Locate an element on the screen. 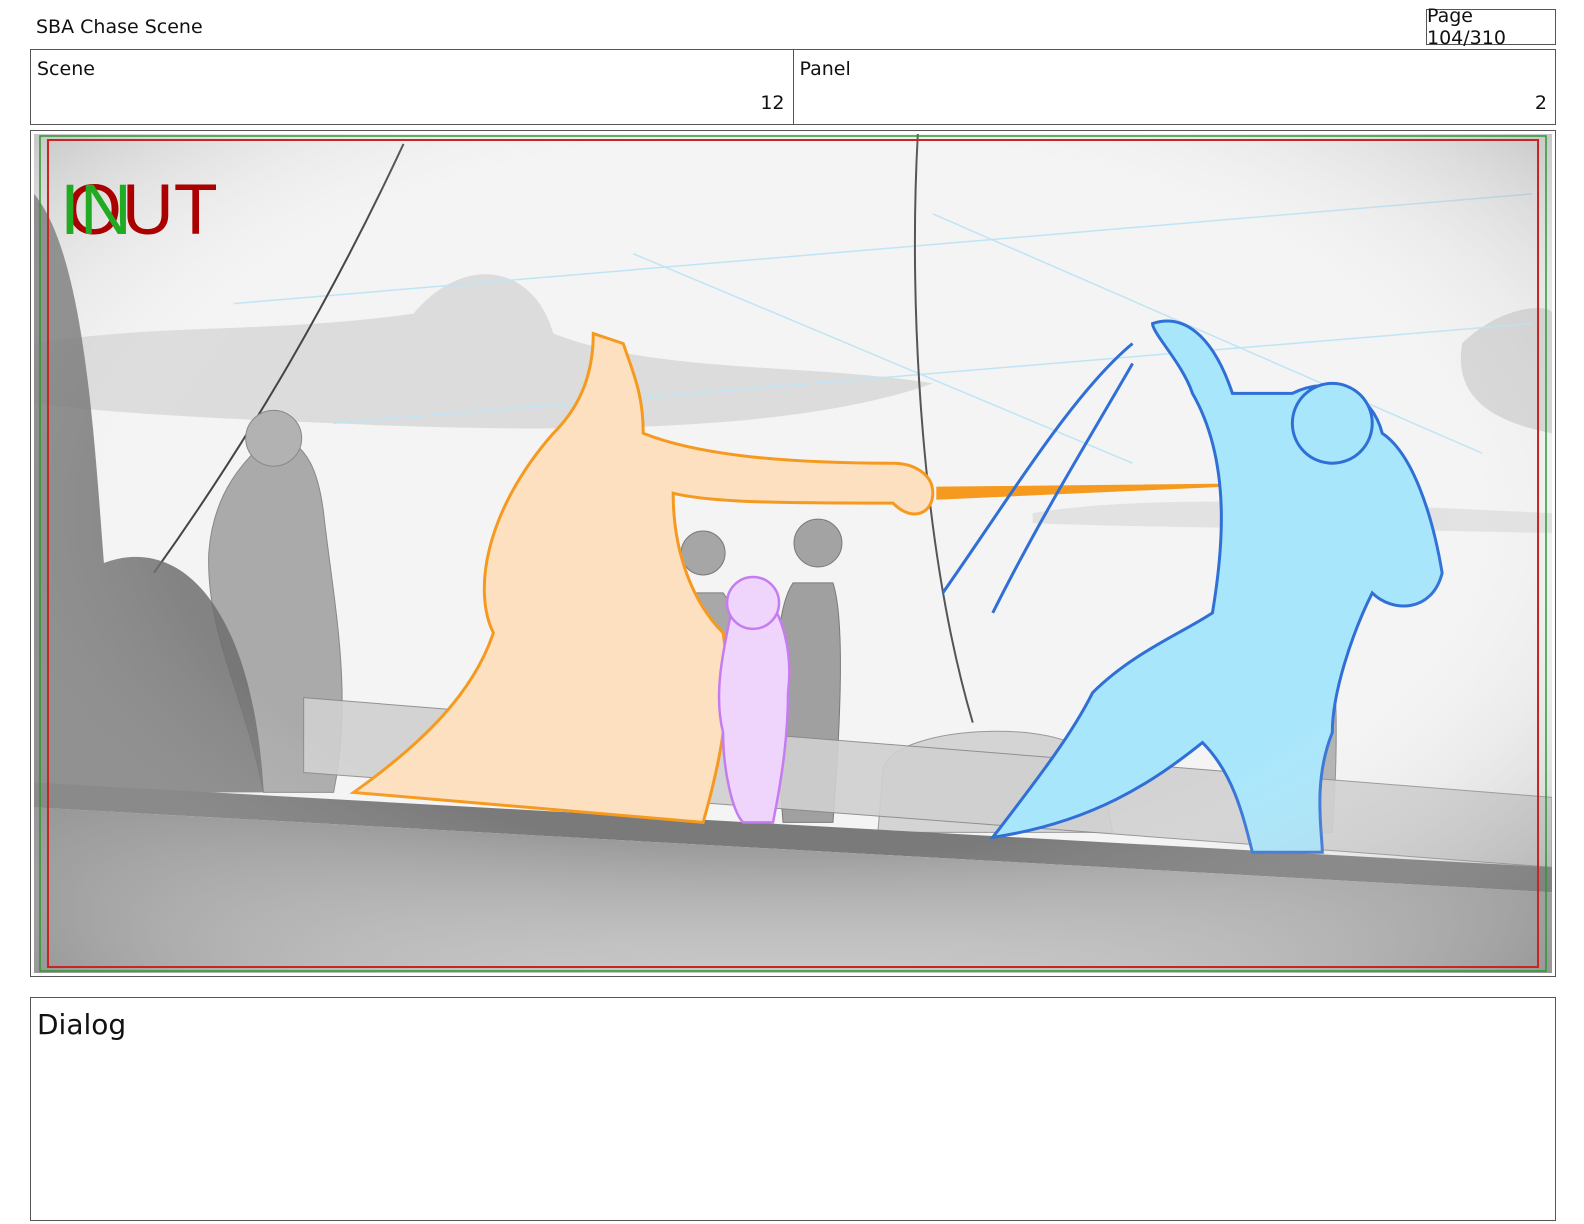 Image resolution: width=1584 pixels, height=1224 pixels. scene-cell: Scene 12 is located at coordinates (412, 87).